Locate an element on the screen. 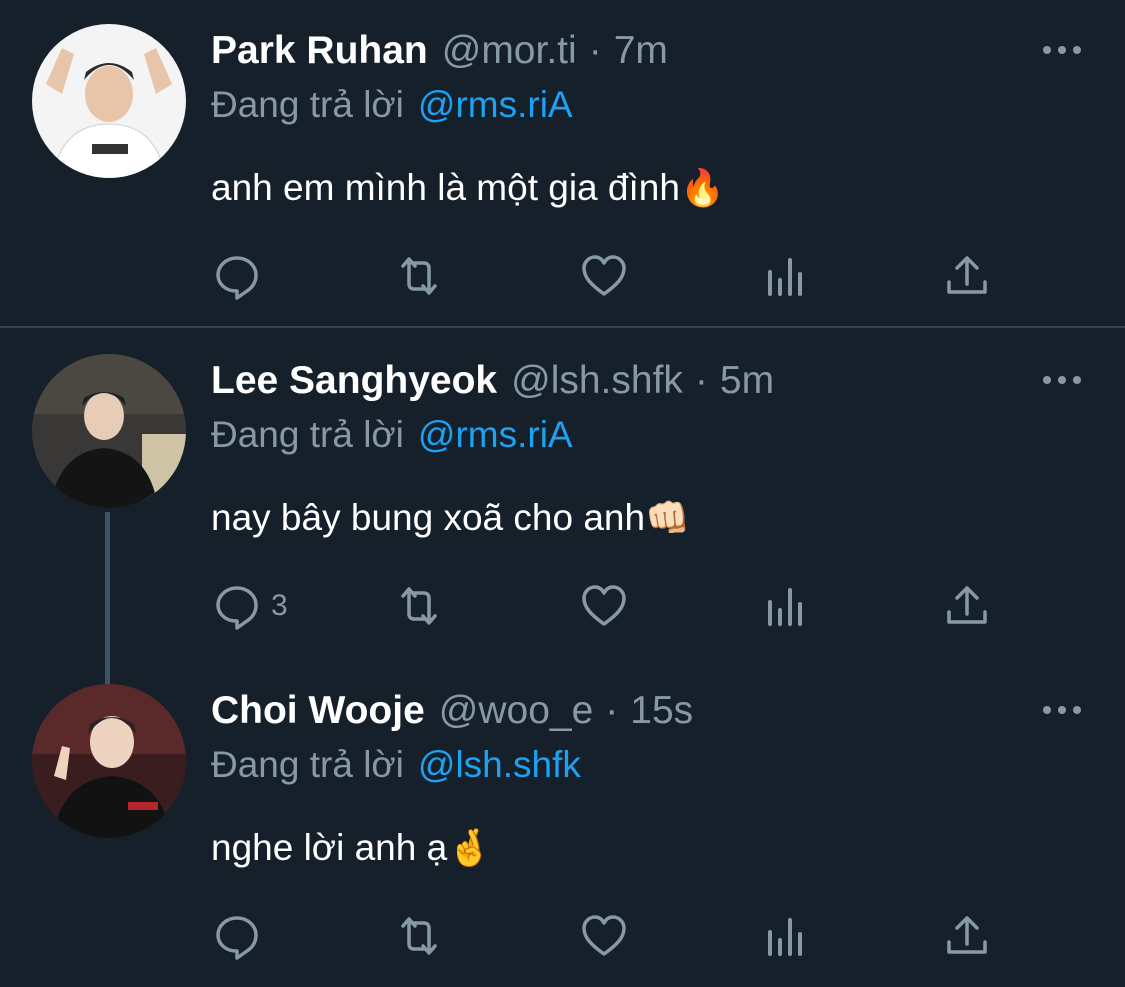 This screenshot has height=987, width=1125. tweet-text: nghe lời anh ạ🤞 is located at coordinates (351, 848).